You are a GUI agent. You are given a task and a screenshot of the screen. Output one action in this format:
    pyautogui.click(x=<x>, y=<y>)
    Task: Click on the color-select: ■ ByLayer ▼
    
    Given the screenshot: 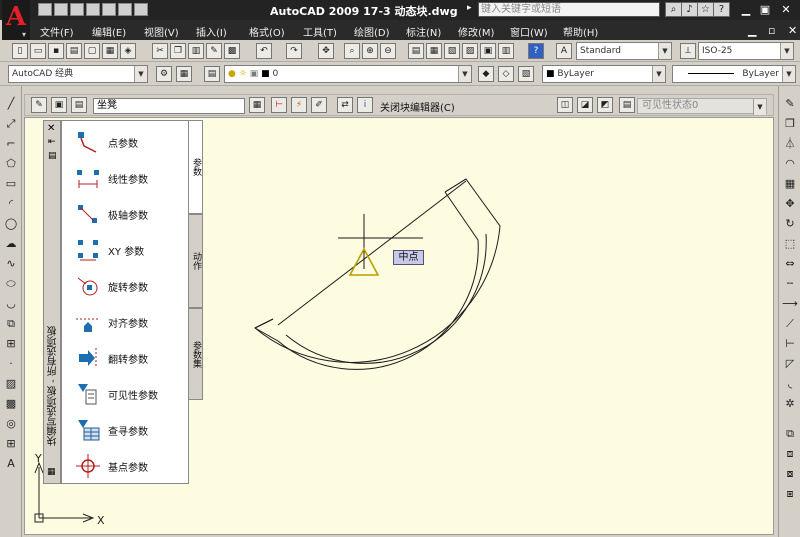 What is the action you would take?
    pyautogui.click(x=604, y=74)
    